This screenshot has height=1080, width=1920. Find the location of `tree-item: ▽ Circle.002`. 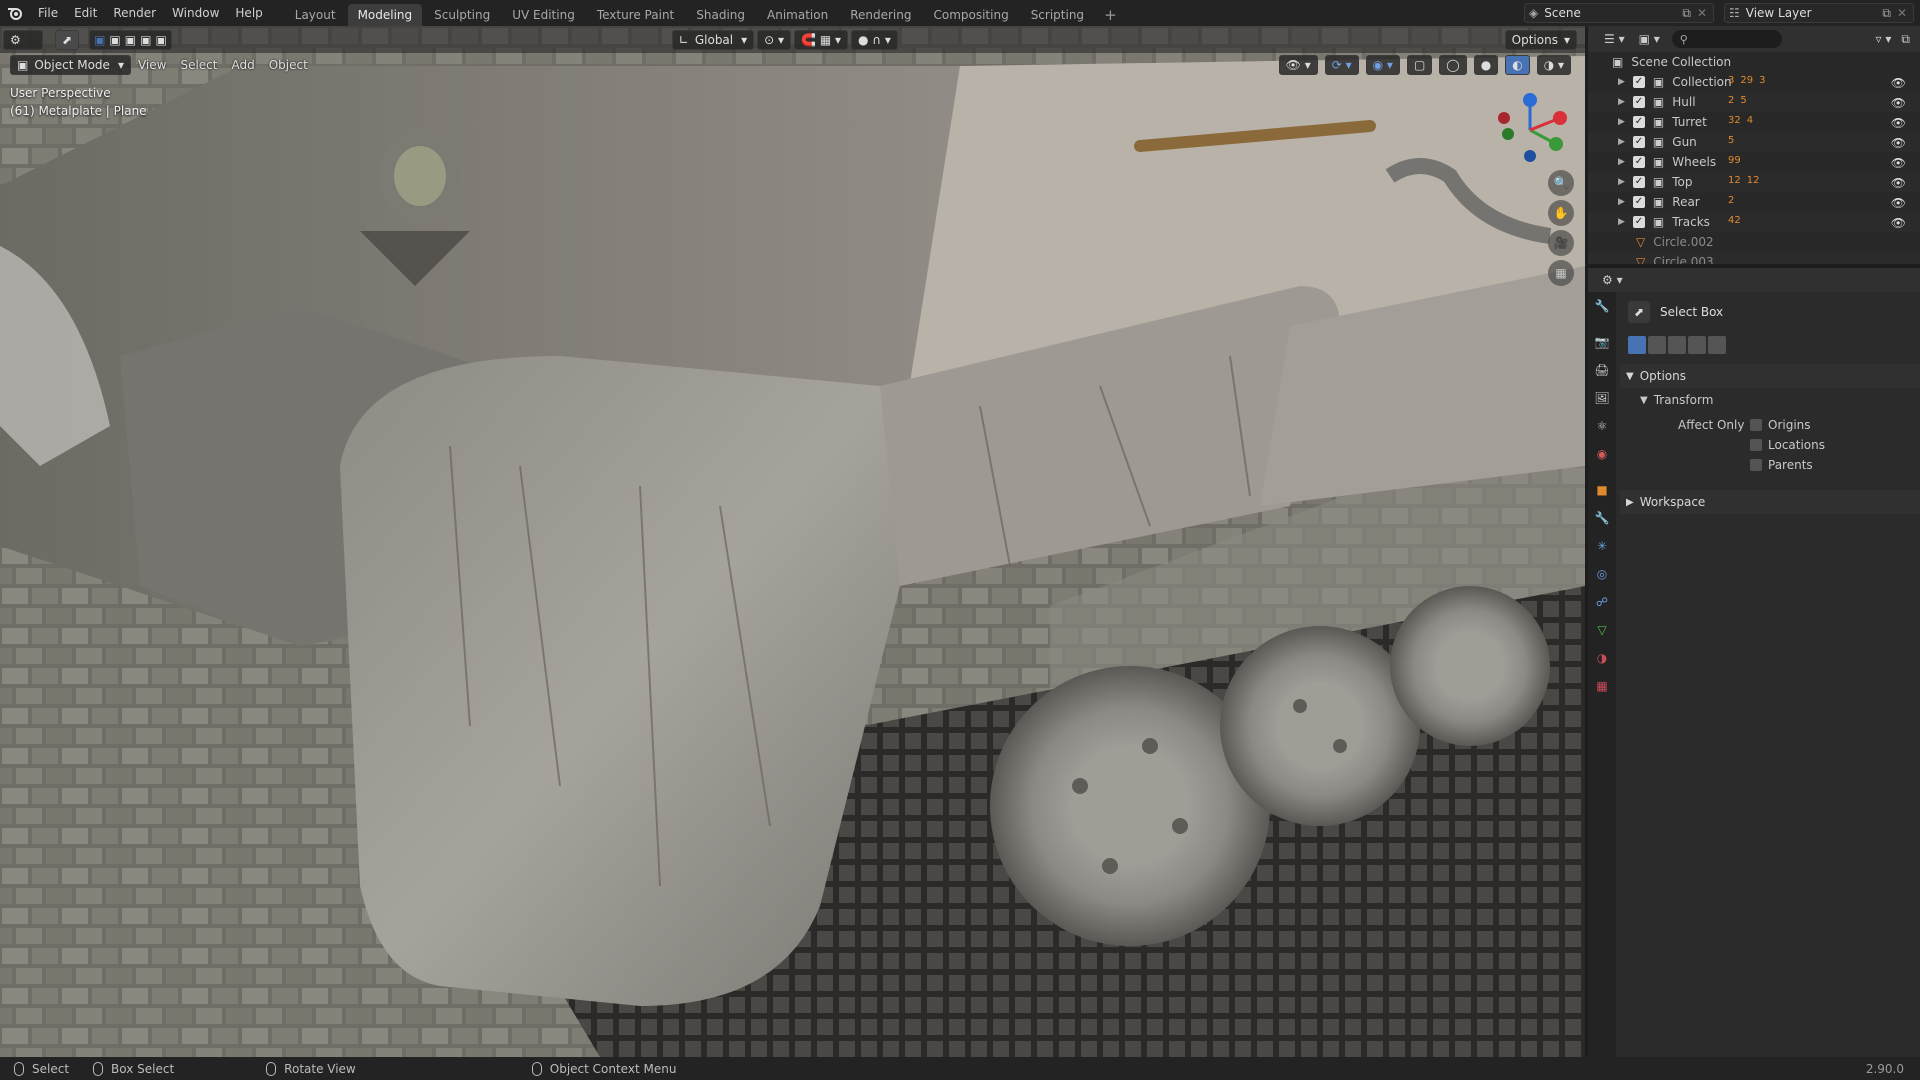

tree-item: ▽ Circle.002 is located at coordinates (1754, 242).